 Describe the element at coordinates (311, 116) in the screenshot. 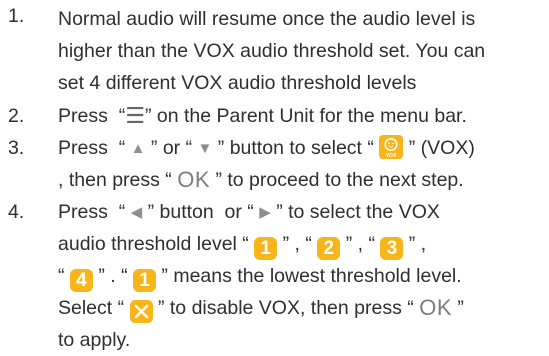

I see `item-text: on the Parent Unit for the menu bar.` at that location.